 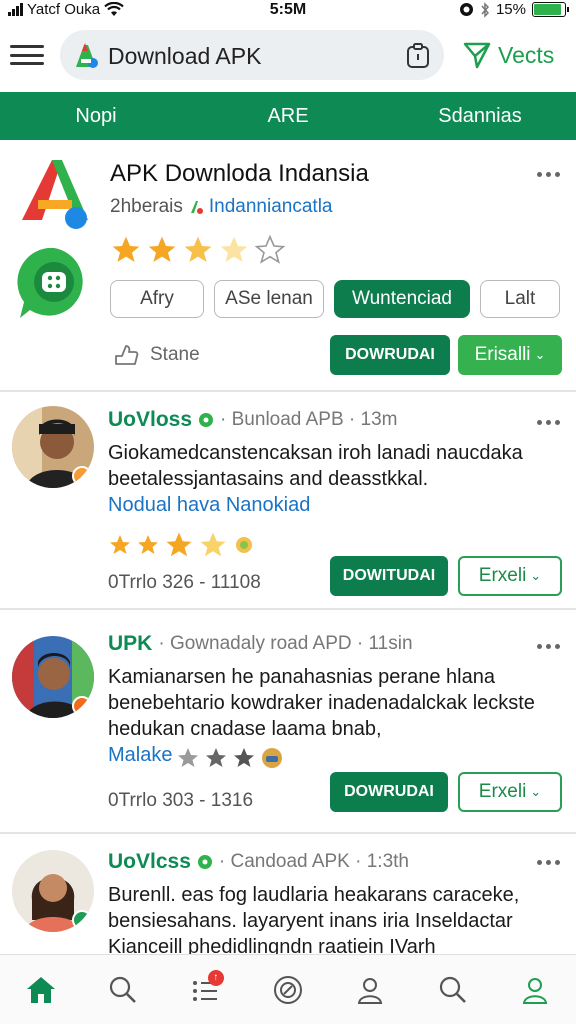 I want to click on search-bar: Download APK, so click(x=252, y=55).